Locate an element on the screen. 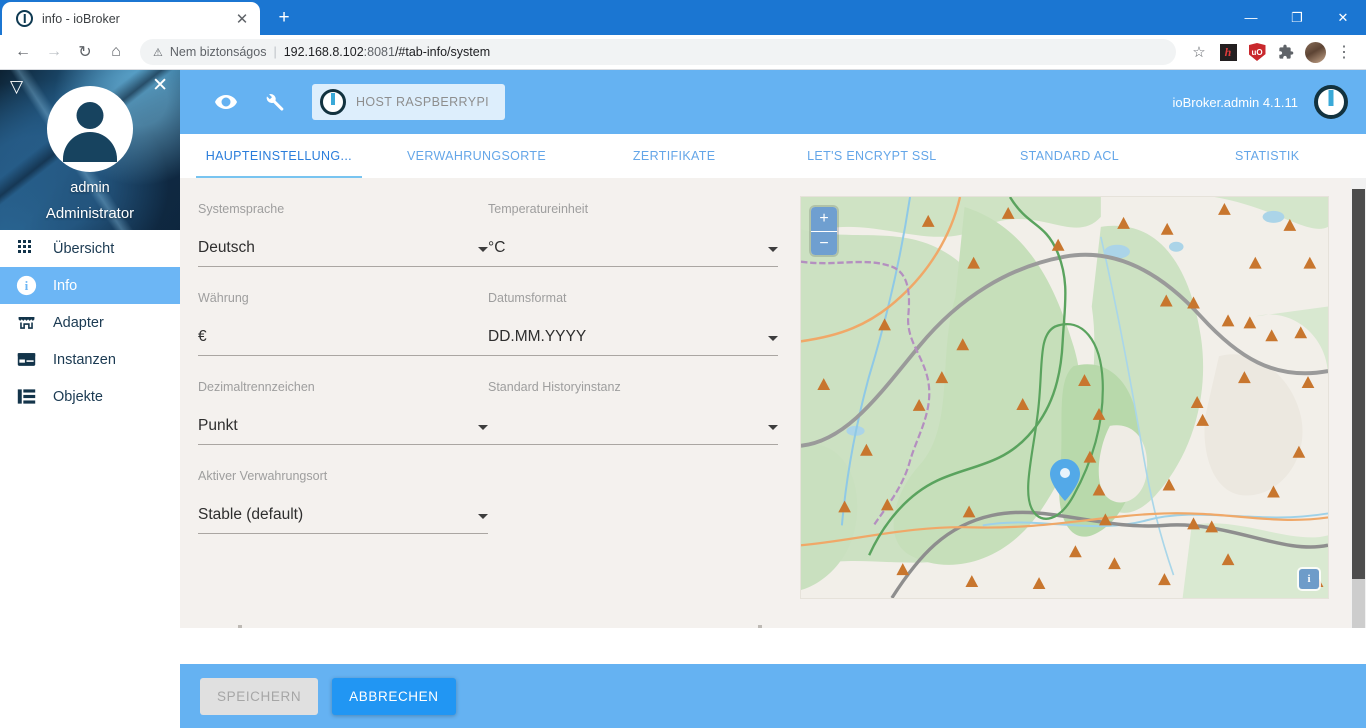  browser-tab-strip: info - ioBroker ✕ + — ❐ ✕ is located at coordinates (683, 17).